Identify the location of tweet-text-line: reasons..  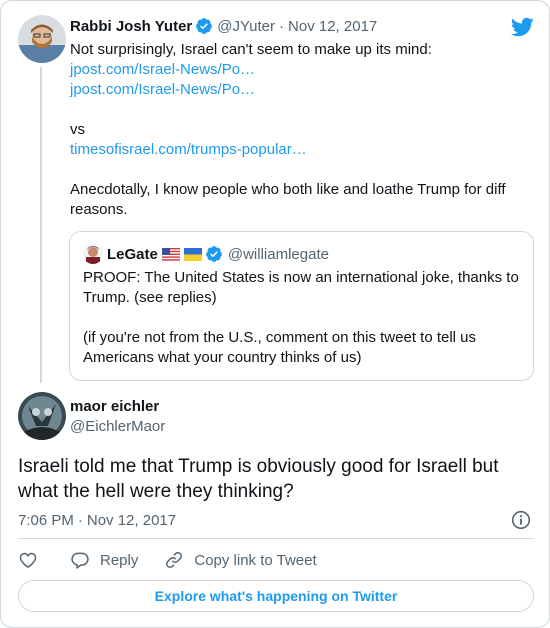
(99, 209).